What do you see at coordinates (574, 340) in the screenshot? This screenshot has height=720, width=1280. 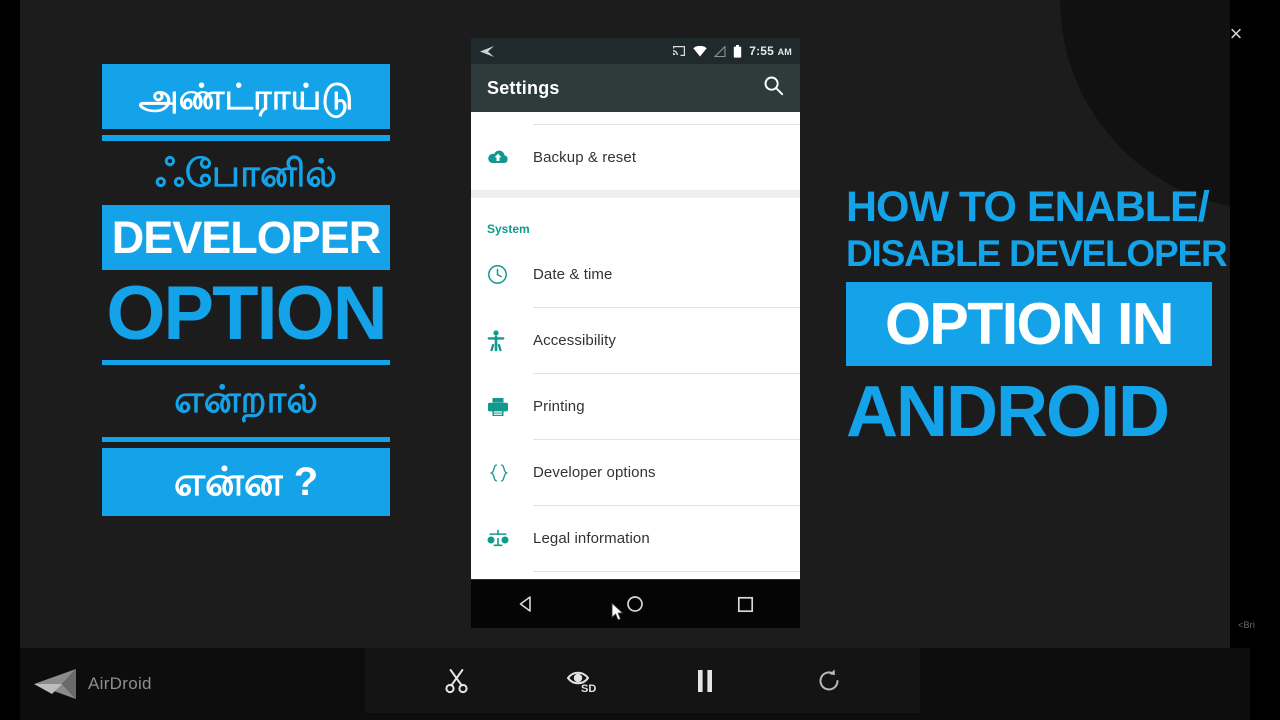 I see `list-item-label: Accessibility` at bounding box center [574, 340].